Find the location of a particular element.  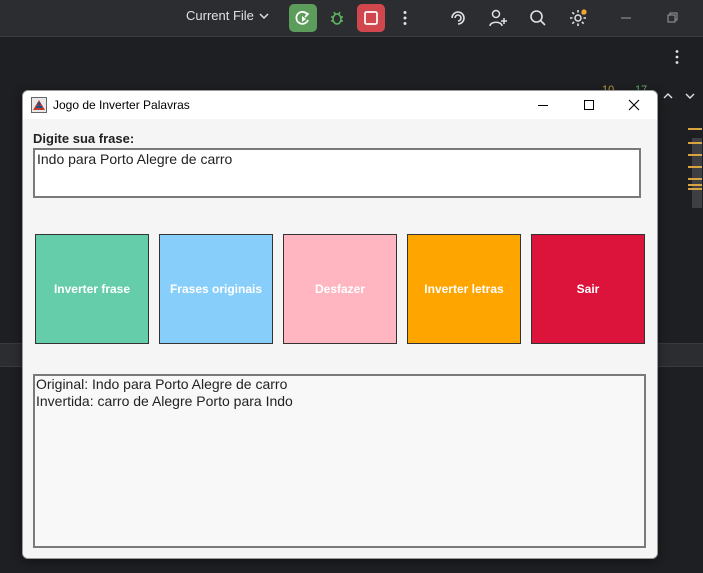

settings-button is located at coordinates (578, 18).